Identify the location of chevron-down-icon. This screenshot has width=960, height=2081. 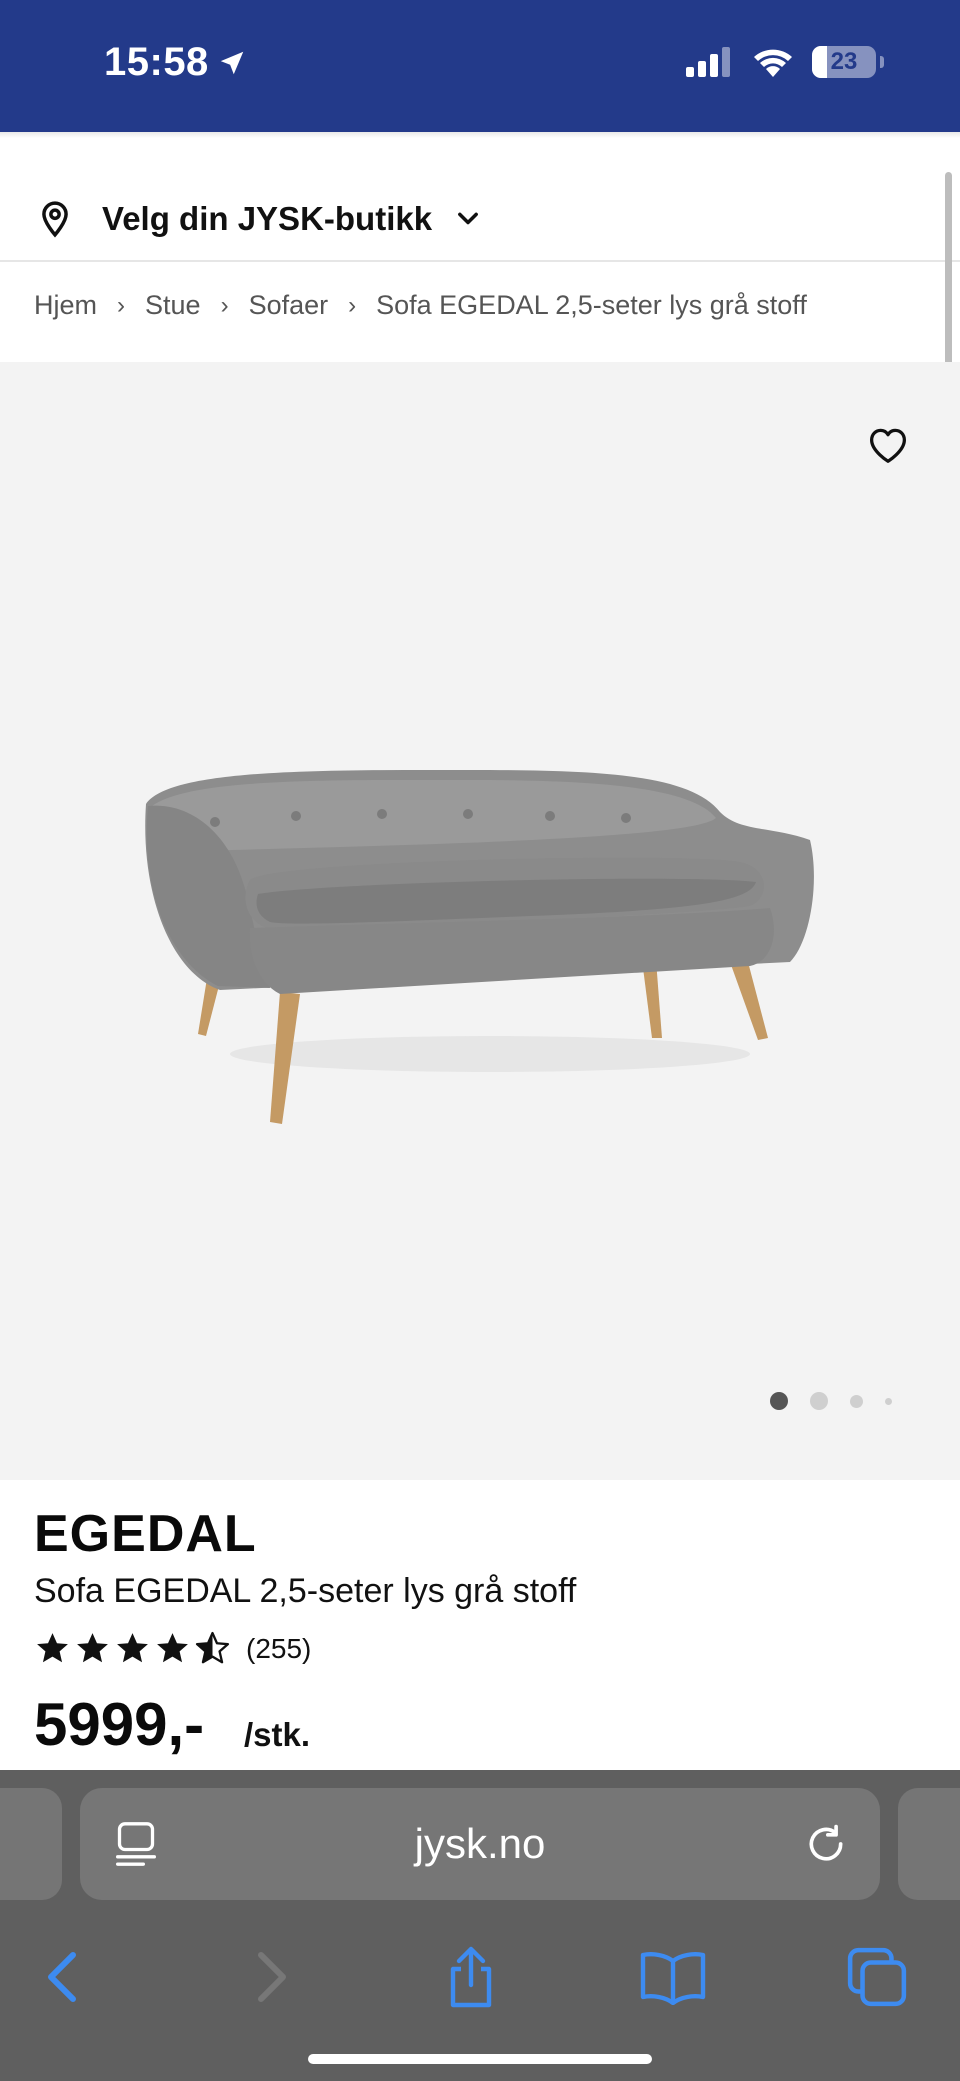
(468, 218).